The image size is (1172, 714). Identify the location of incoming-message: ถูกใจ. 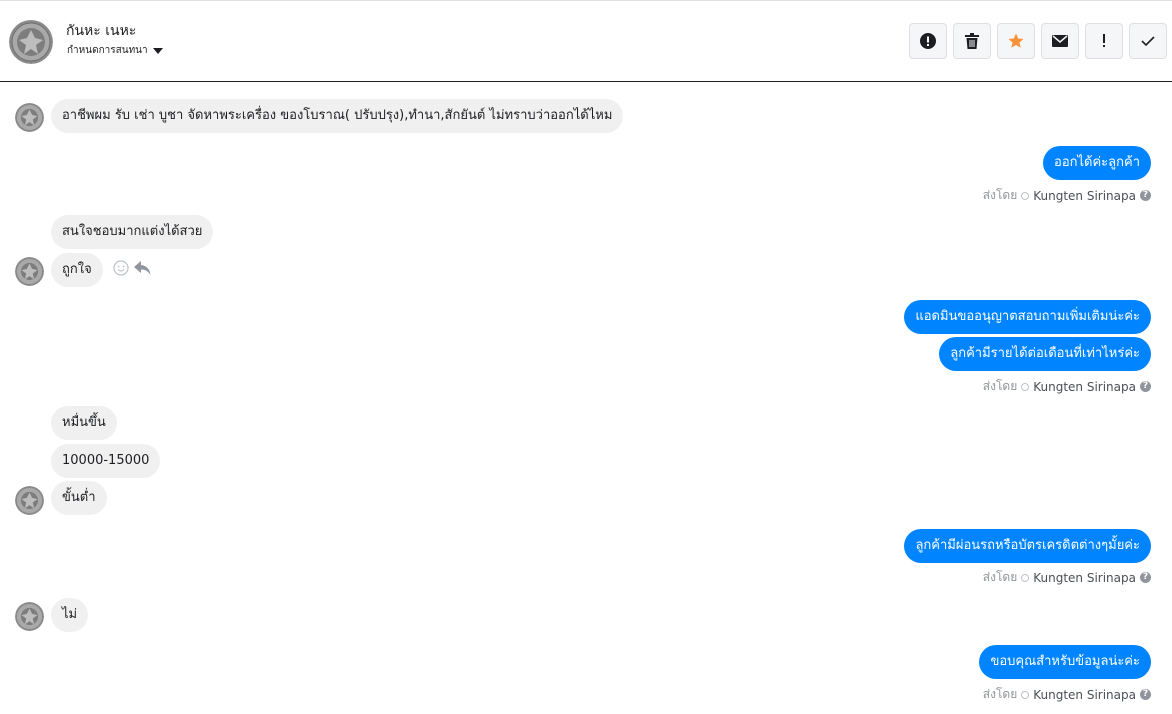
(77, 270).